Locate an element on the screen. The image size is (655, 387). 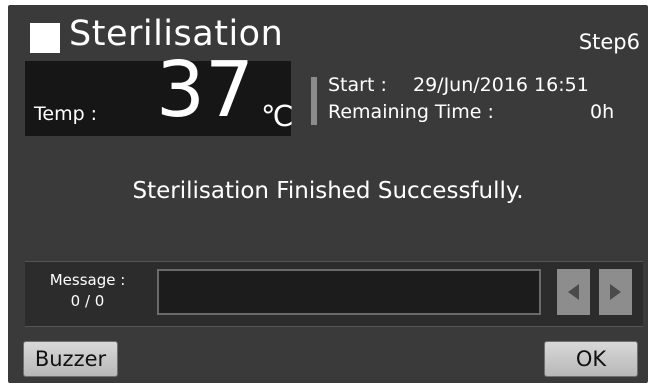
ok-button: OK is located at coordinates (591, 359).